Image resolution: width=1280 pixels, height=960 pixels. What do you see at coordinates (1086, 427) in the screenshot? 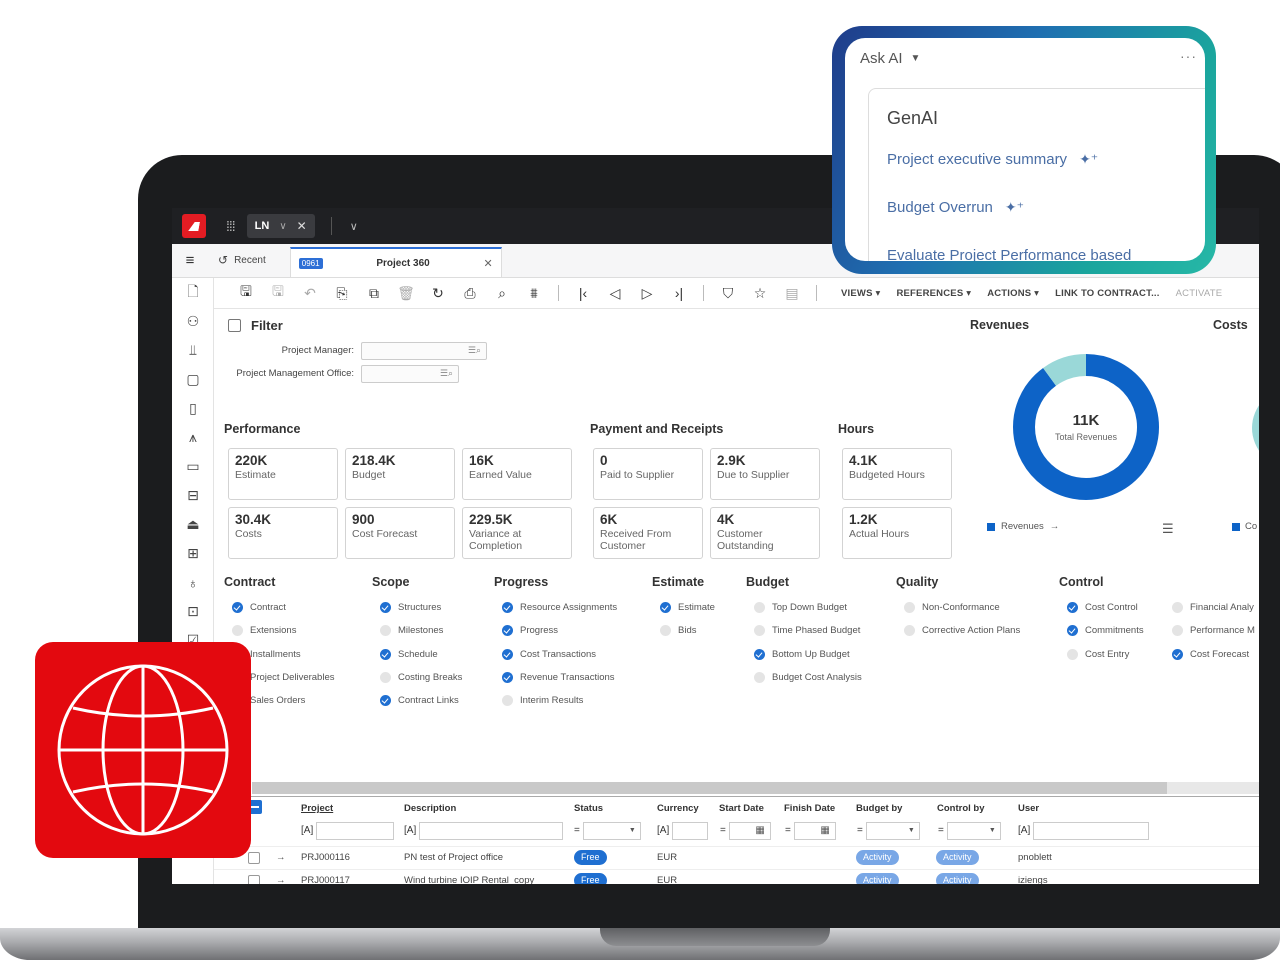
I see `revenues-donut-chart: 11K Total Revenues` at bounding box center [1086, 427].